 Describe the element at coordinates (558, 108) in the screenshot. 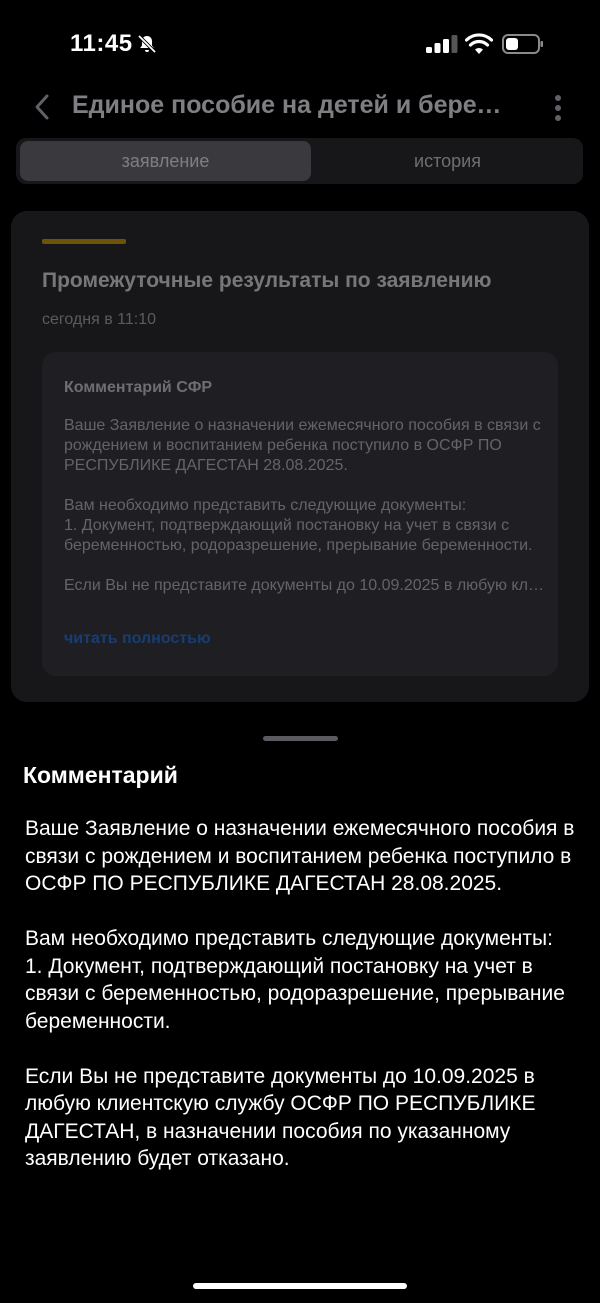

I see `more-vertical-icon` at that location.